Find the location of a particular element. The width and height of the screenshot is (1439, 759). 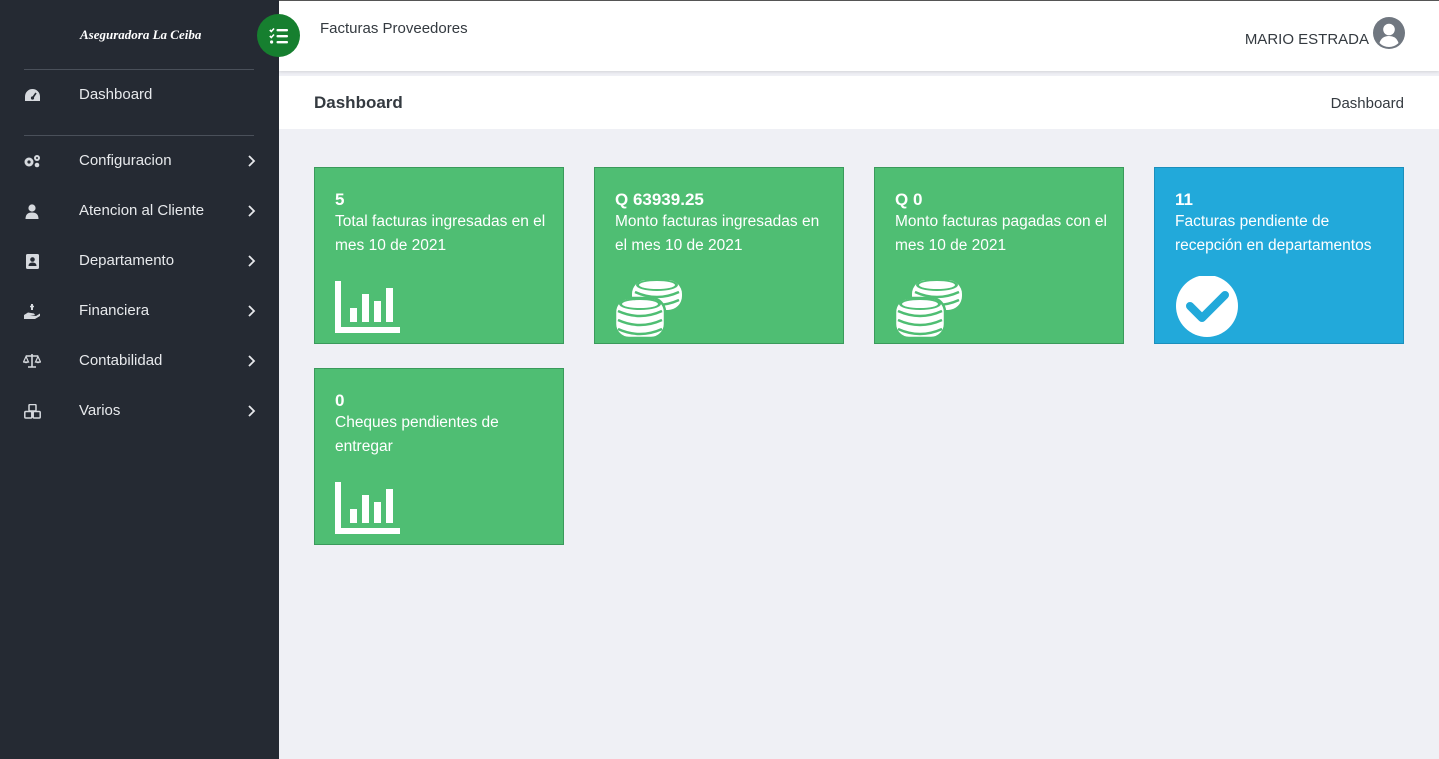

tachometer-icon is located at coordinates (32, 95).